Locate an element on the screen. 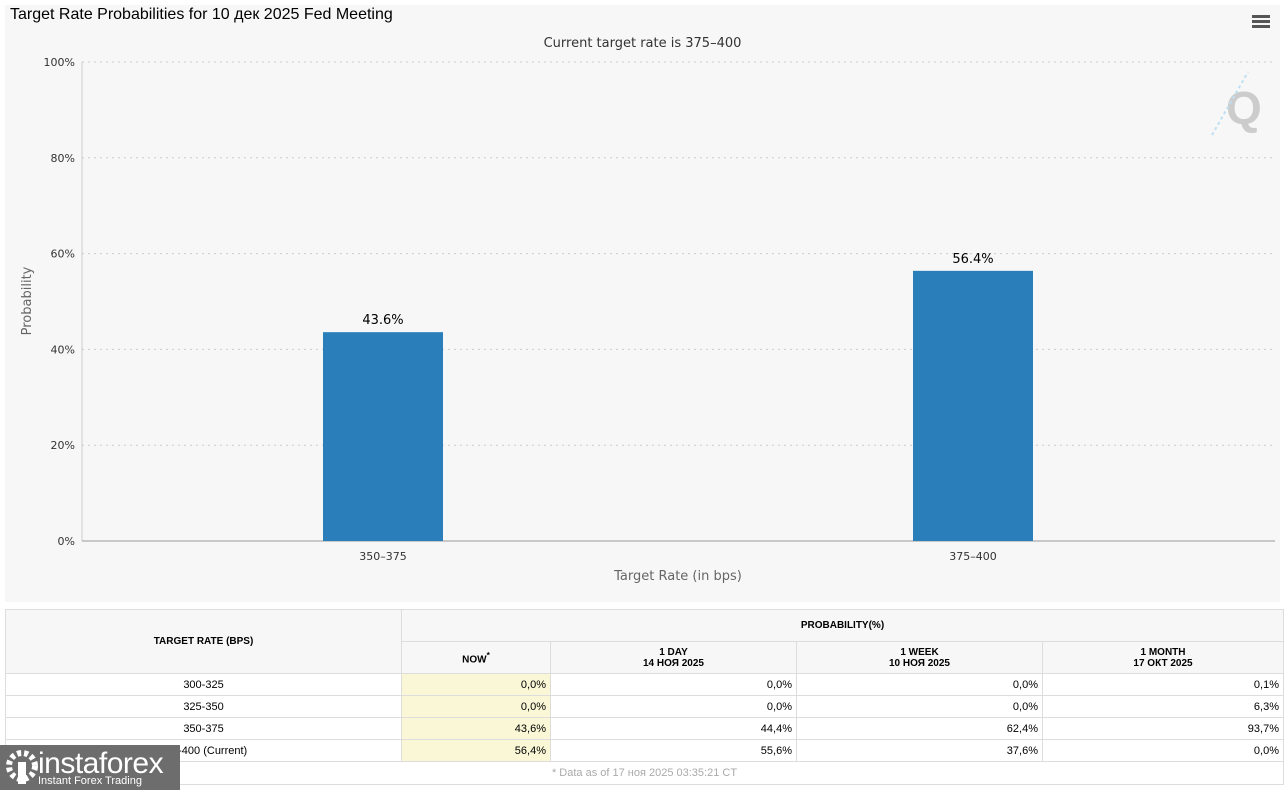  probability-cell: 0,1% is located at coordinates (1163, 684).